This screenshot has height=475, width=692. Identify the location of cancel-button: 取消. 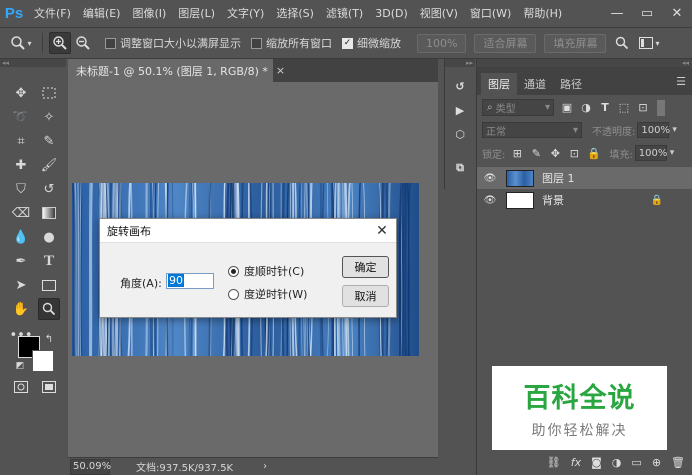
(365, 296).